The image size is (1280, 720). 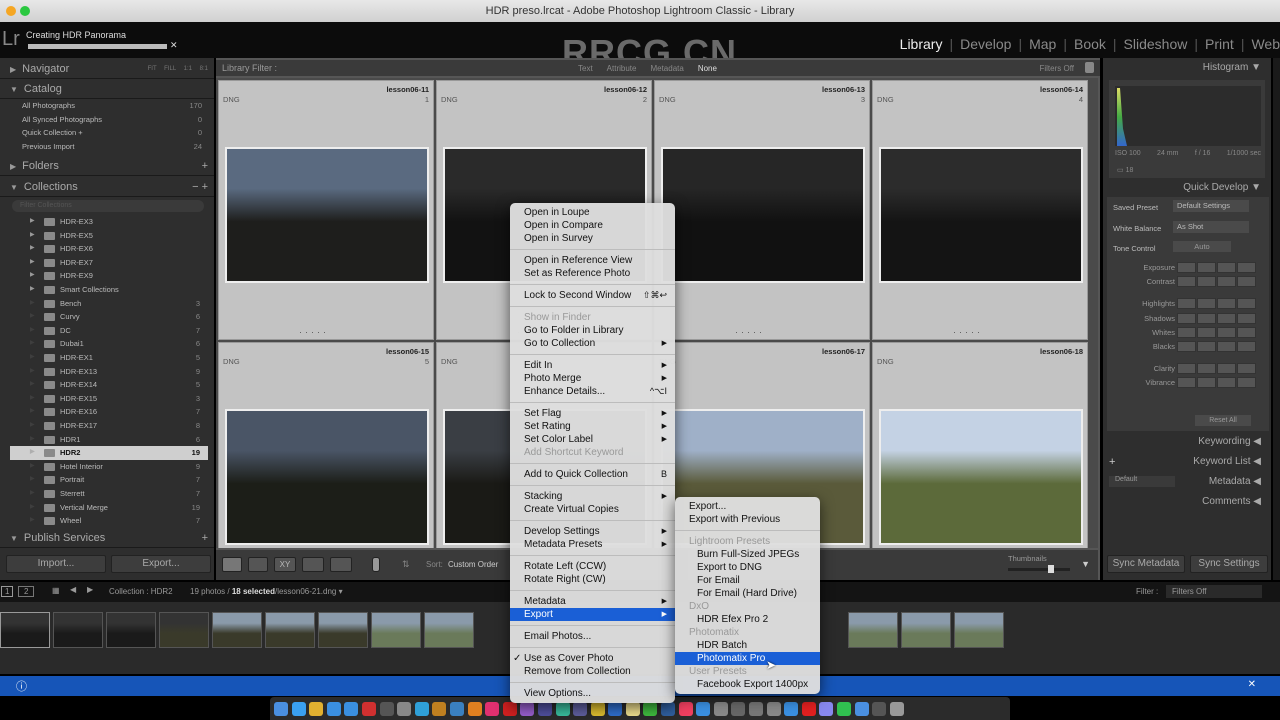 I want to click on menu-item-photomatix-pro: Photomatix Pro, so click(x=747, y=658).